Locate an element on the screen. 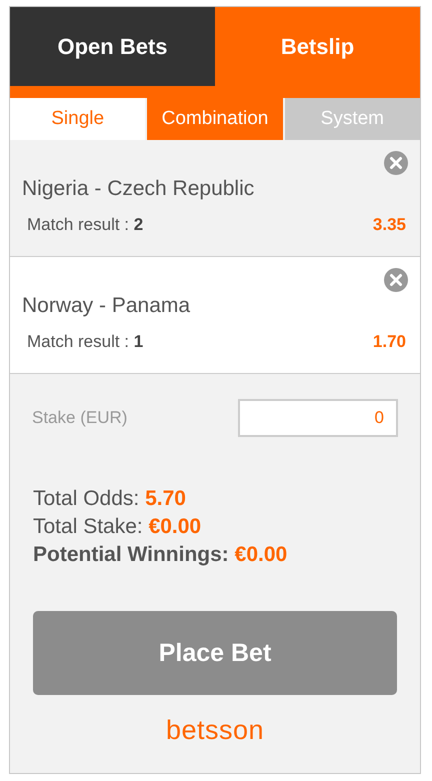 The image size is (432, 781). total-line: Total Odds: 5.70 is located at coordinates (110, 499).